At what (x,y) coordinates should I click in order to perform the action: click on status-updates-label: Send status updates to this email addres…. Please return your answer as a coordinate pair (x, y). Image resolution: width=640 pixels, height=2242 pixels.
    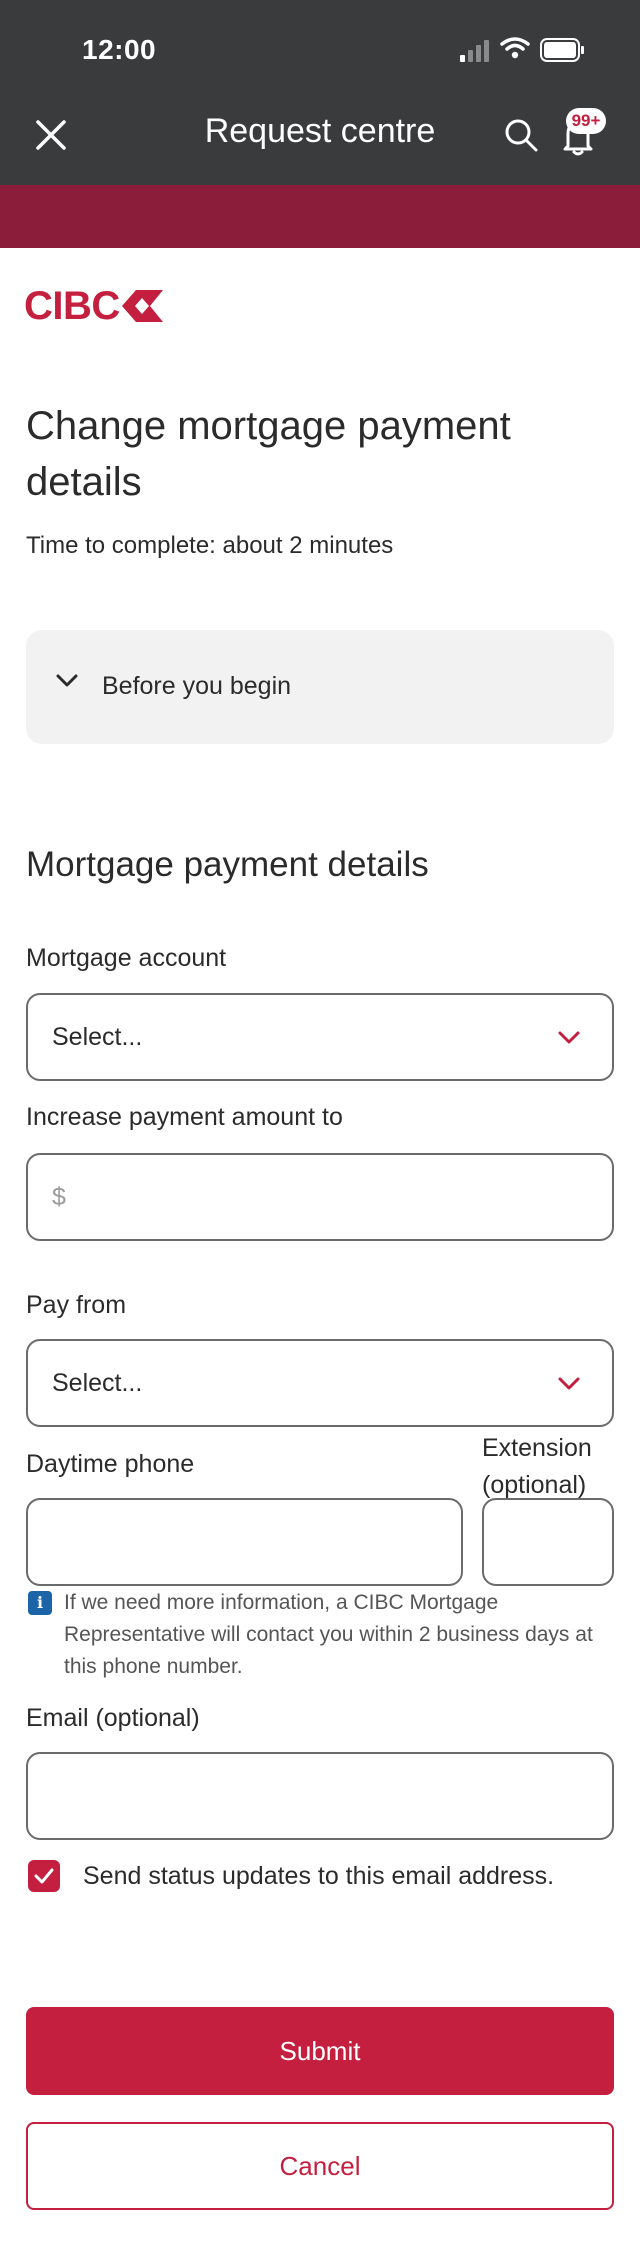
    Looking at the image, I should click on (319, 1876).